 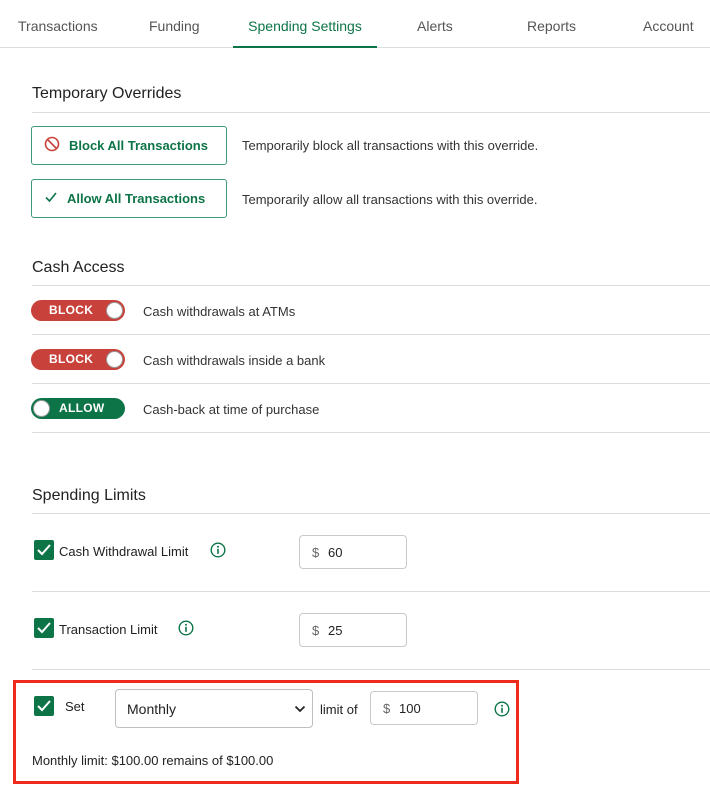 I want to click on transaction-limit-checkbox, so click(x=44, y=628).